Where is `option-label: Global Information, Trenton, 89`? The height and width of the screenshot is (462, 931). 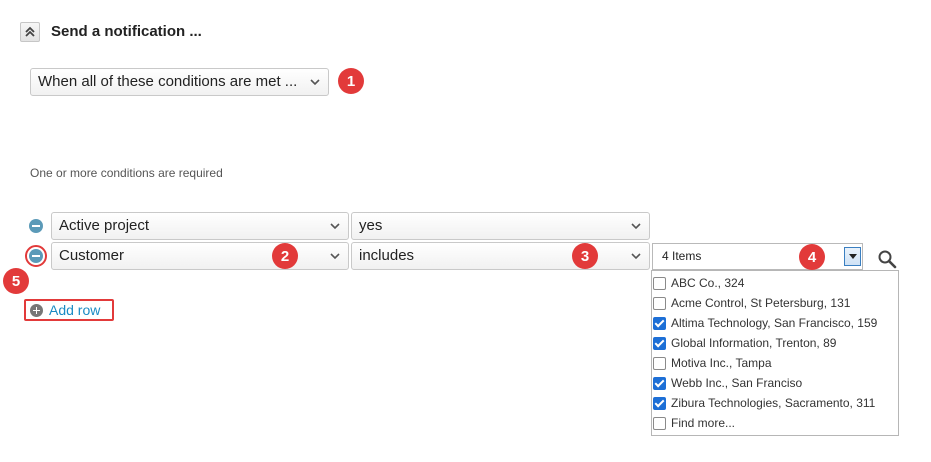 option-label: Global Information, Trenton, 89 is located at coordinates (754, 343).